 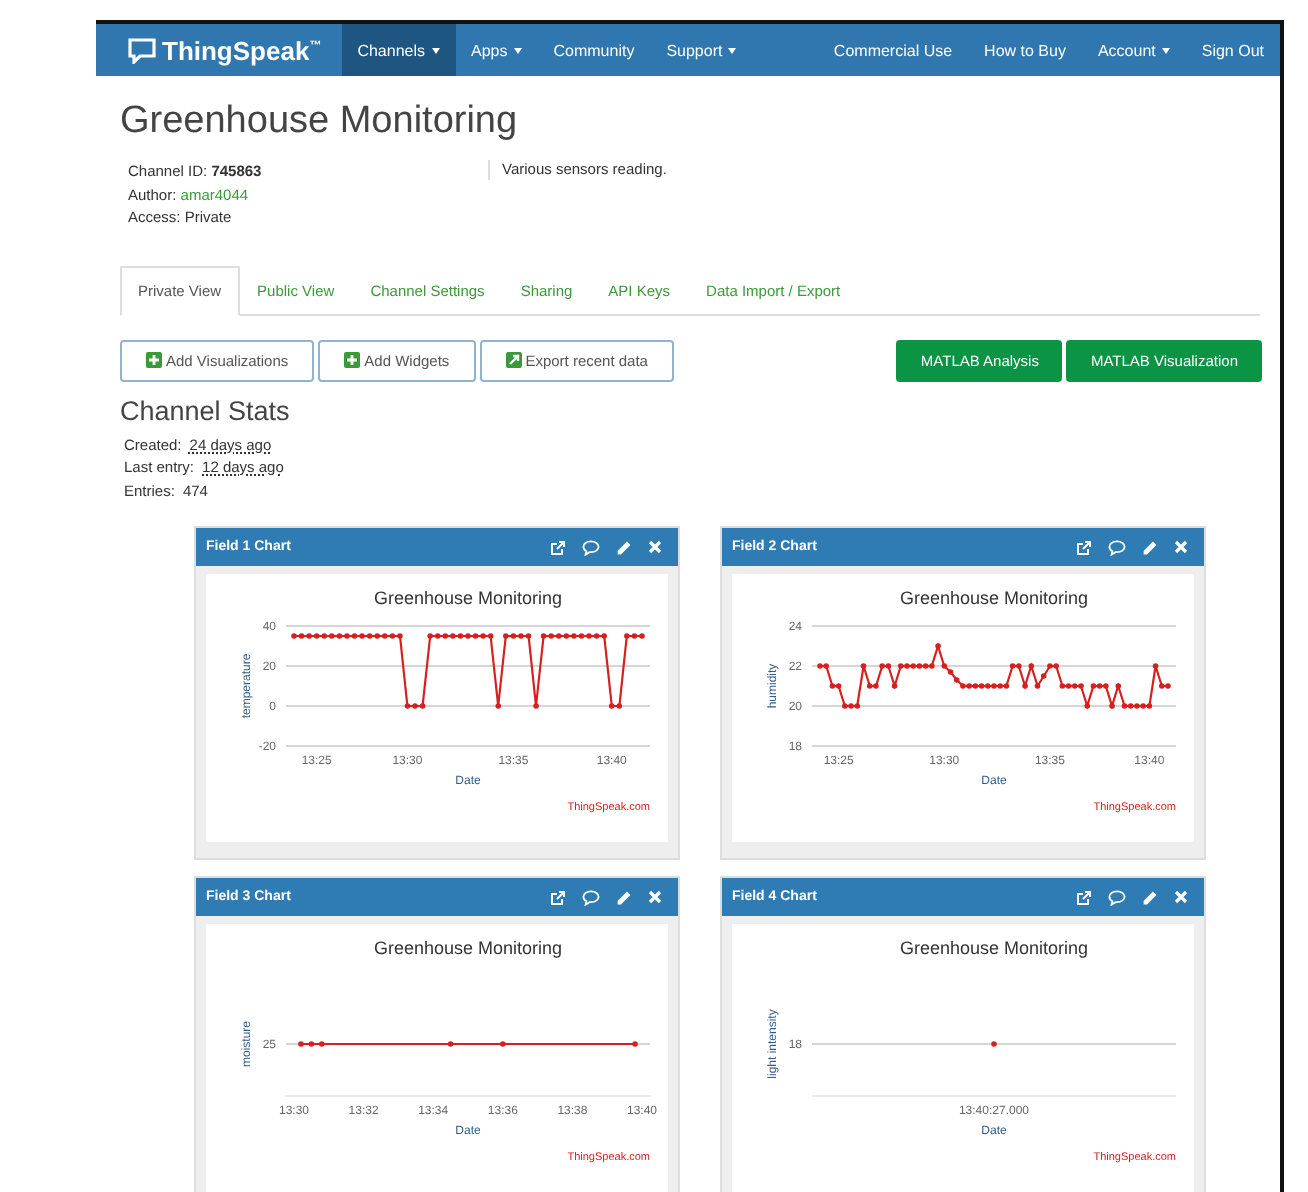 What do you see at coordinates (701, 50) in the screenshot?
I see `nav-link: Support` at bounding box center [701, 50].